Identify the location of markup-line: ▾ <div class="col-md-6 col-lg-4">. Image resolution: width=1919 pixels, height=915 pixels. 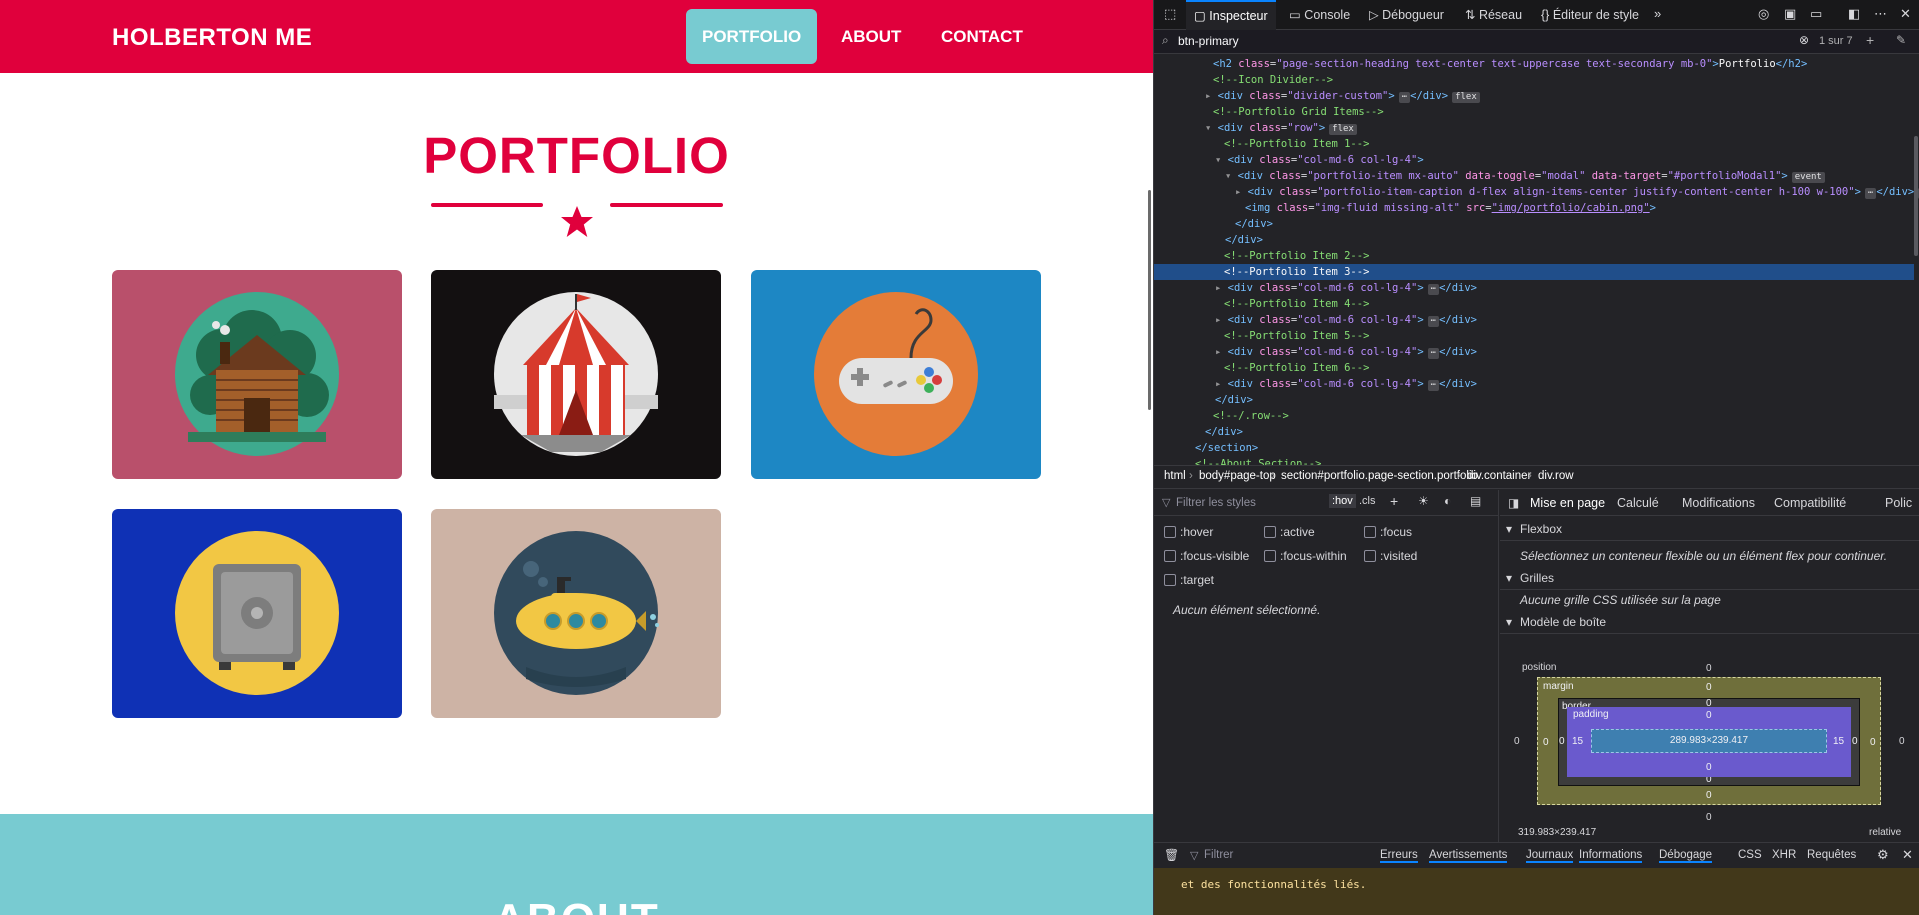
(1534, 160).